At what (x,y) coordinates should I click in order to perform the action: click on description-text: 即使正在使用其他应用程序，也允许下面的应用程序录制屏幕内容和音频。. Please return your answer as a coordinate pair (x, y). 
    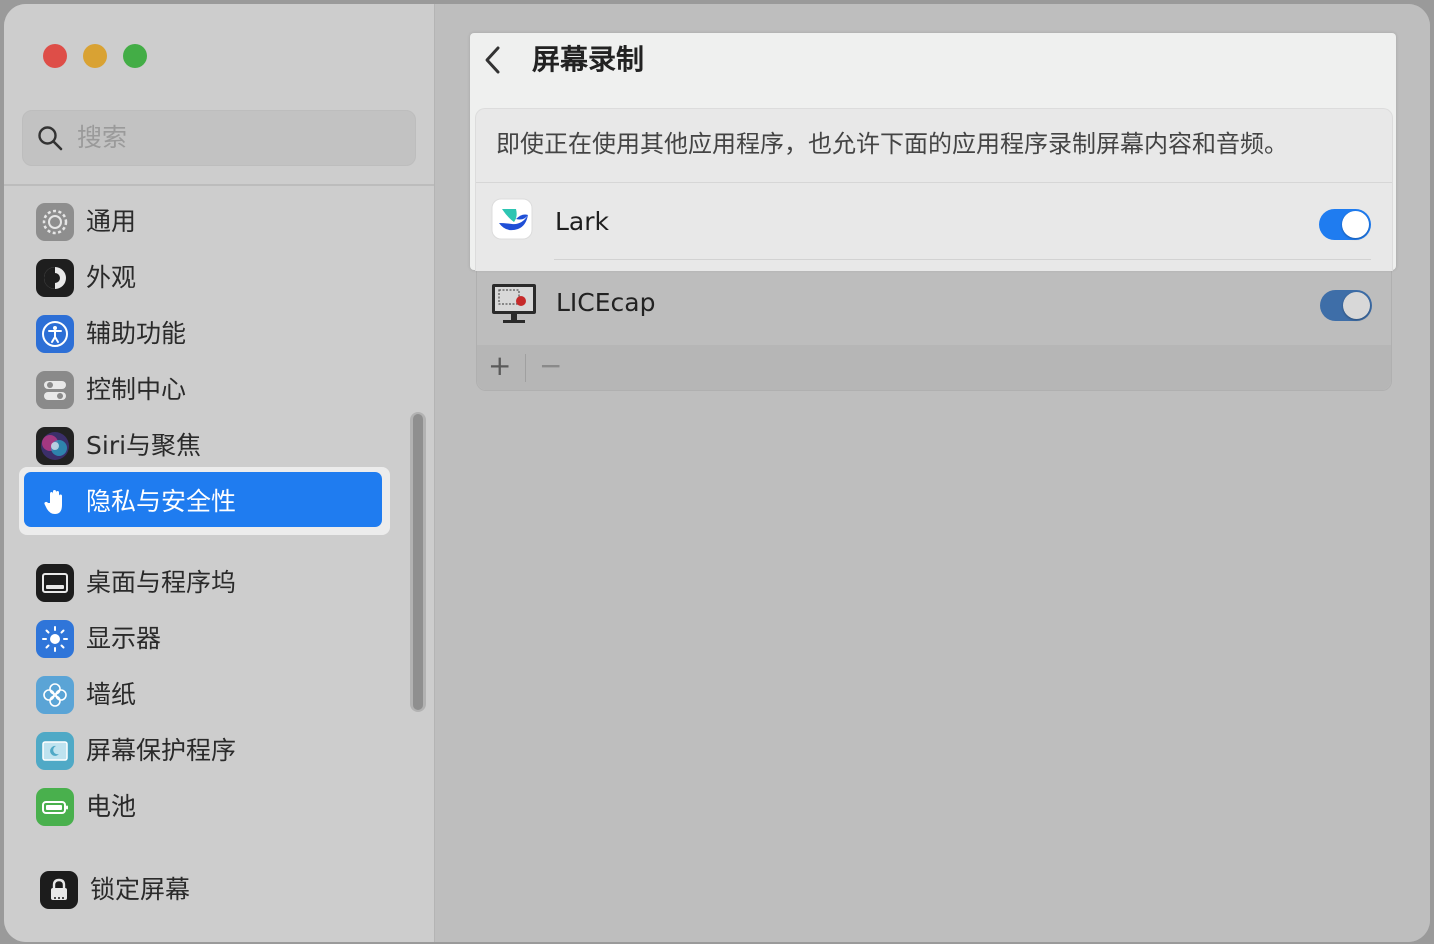
    Looking at the image, I should click on (892, 144).